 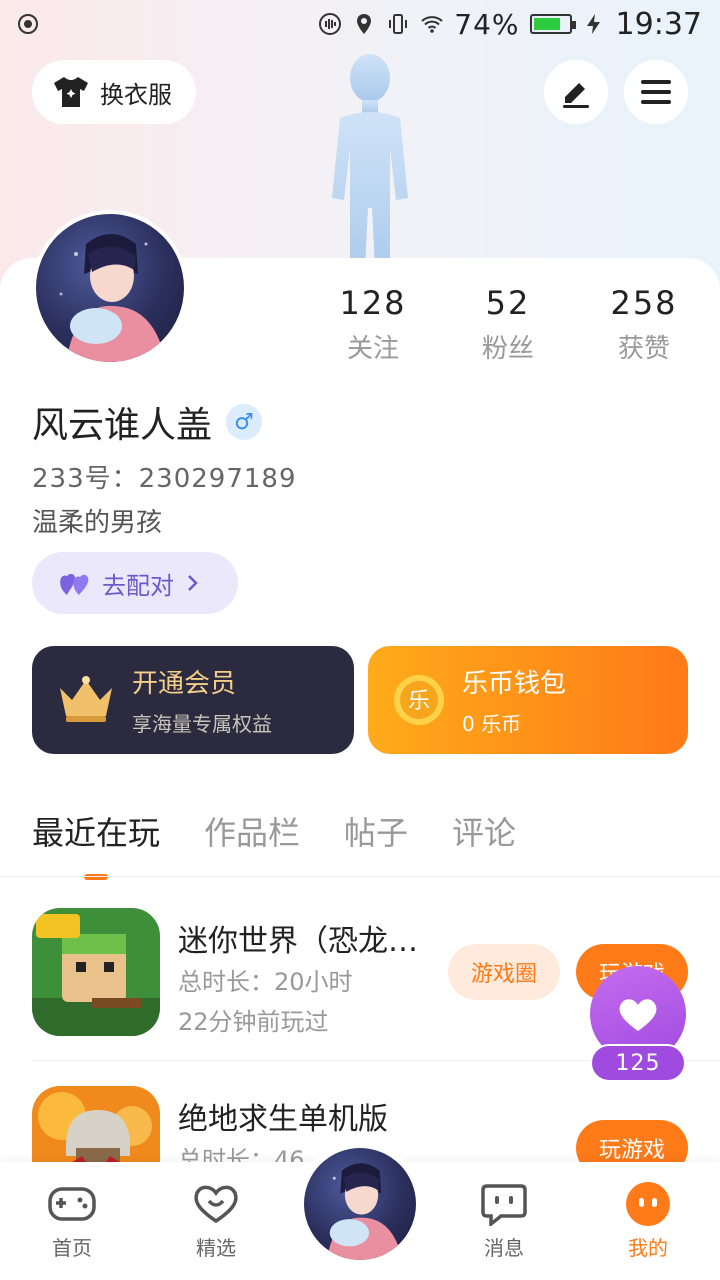 What do you see at coordinates (74, 584) in the screenshot?
I see `double-heart-icon` at bounding box center [74, 584].